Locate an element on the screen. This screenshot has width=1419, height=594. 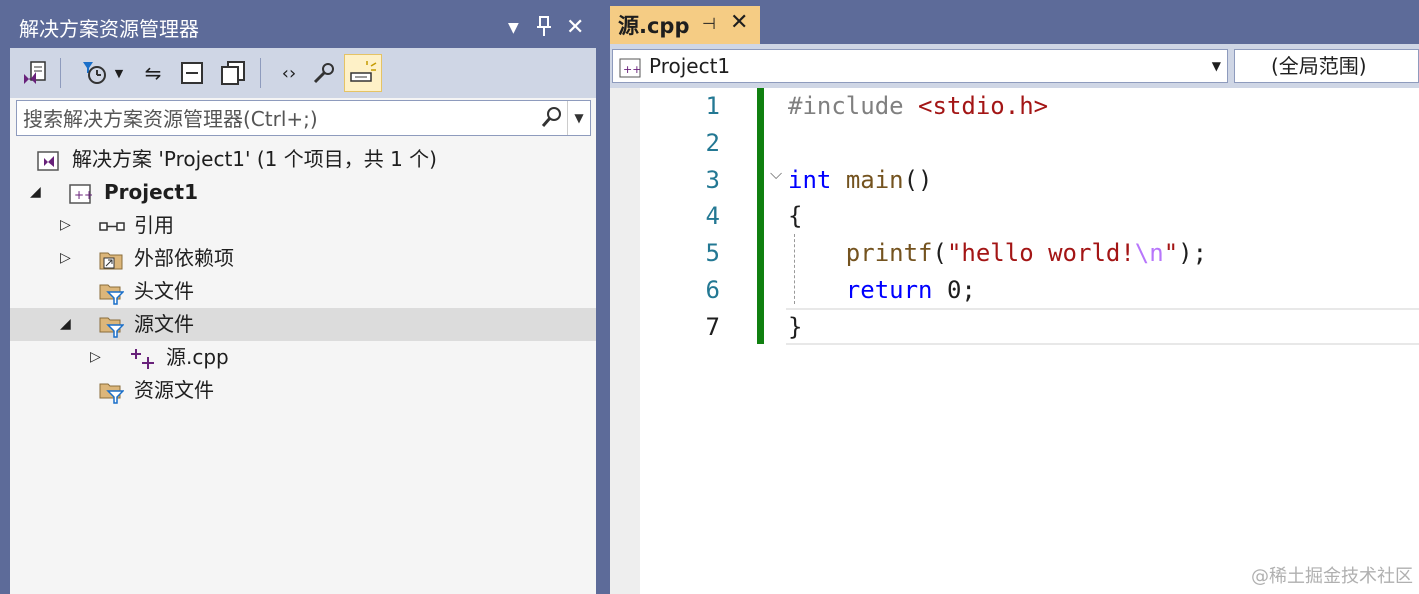
search-icon is located at coordinates (552, 120).